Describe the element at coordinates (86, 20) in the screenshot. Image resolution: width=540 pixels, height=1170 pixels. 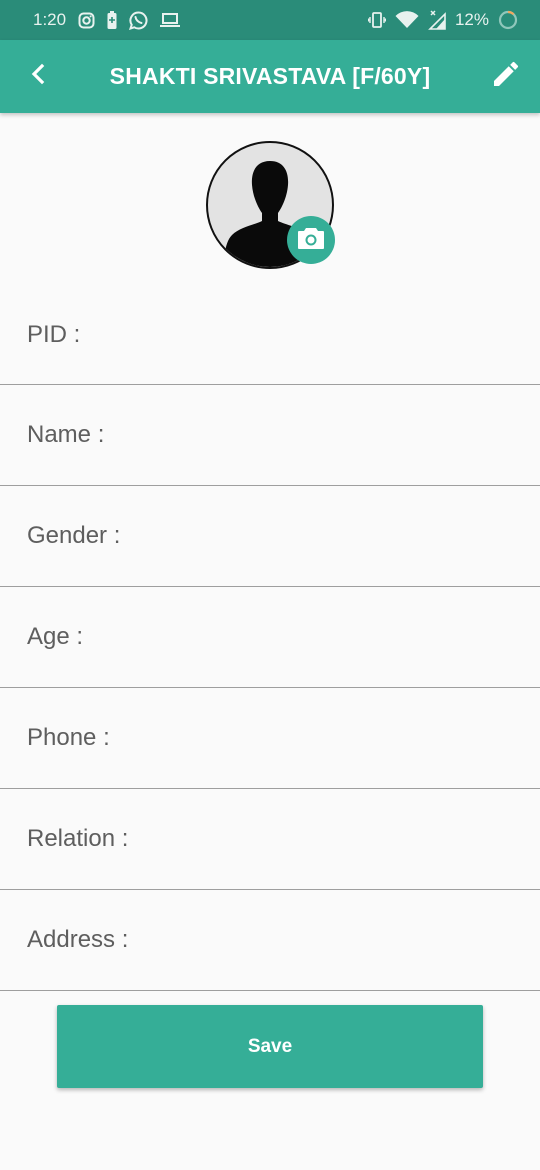
I see `instagram-icon` at that location.